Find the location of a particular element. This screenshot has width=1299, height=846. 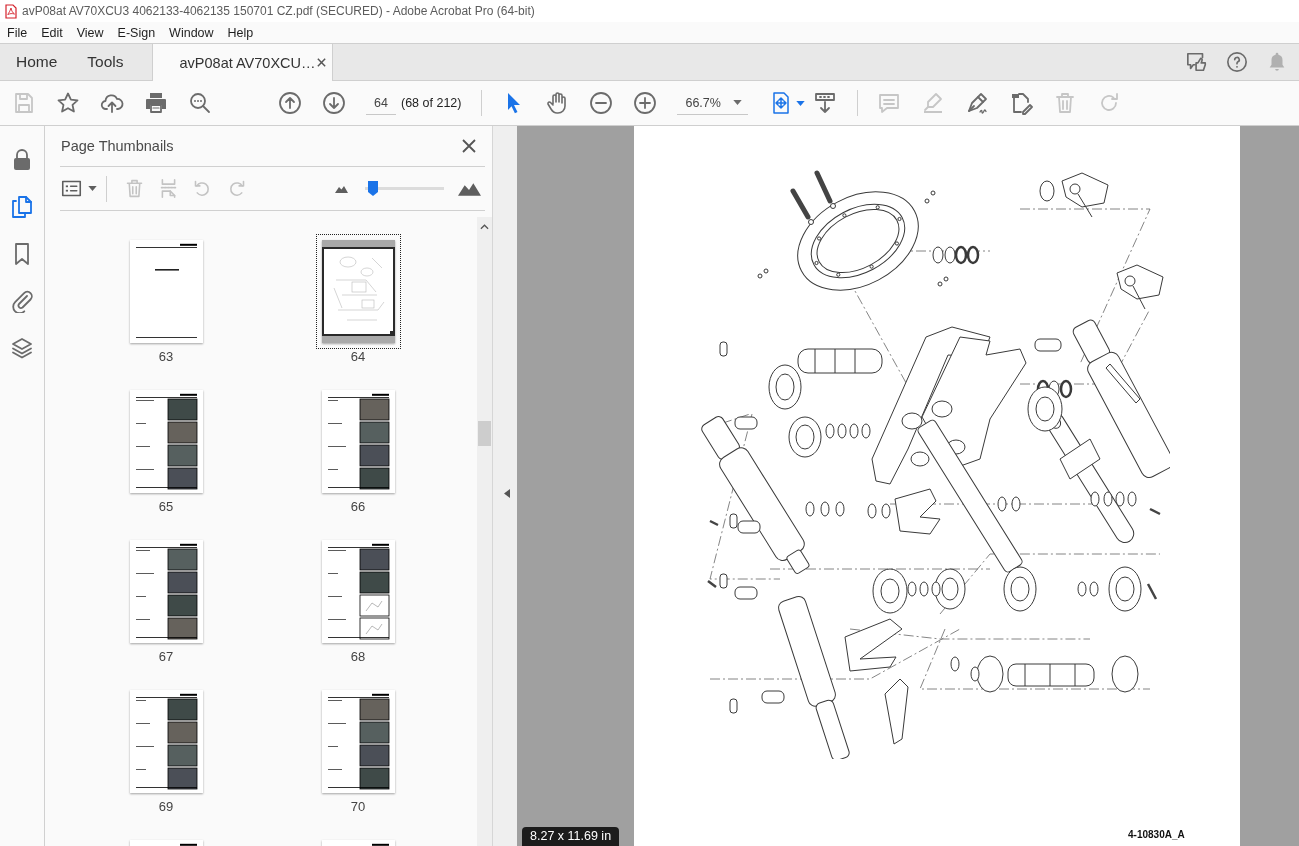

layers-icon is located at coordinates (22, 348).